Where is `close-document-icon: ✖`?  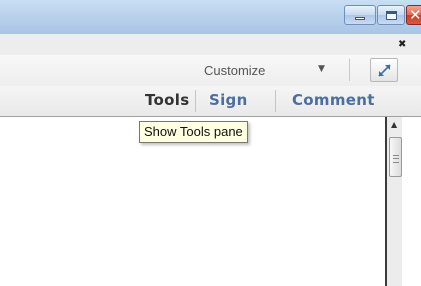
close-document-icon: ✖ is located at coordinates (402, 44).